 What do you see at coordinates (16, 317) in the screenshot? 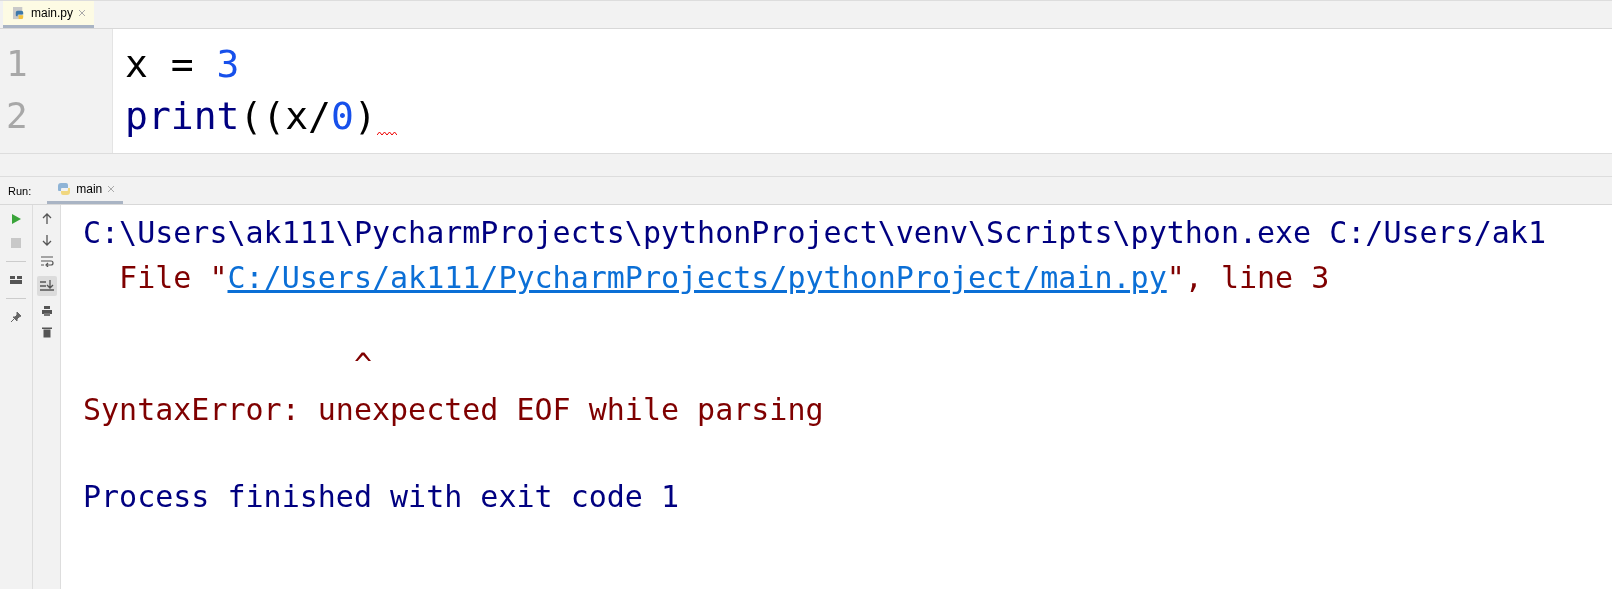
I see `pin-icon` at bounding box center [16, 317].